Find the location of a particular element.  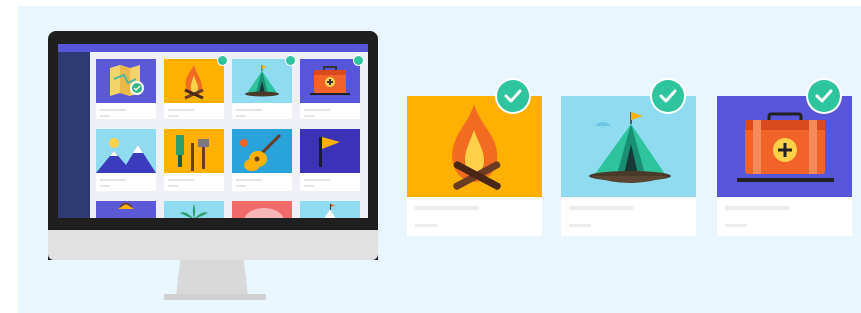

tile-mountains is located at coordinates (126, 160).